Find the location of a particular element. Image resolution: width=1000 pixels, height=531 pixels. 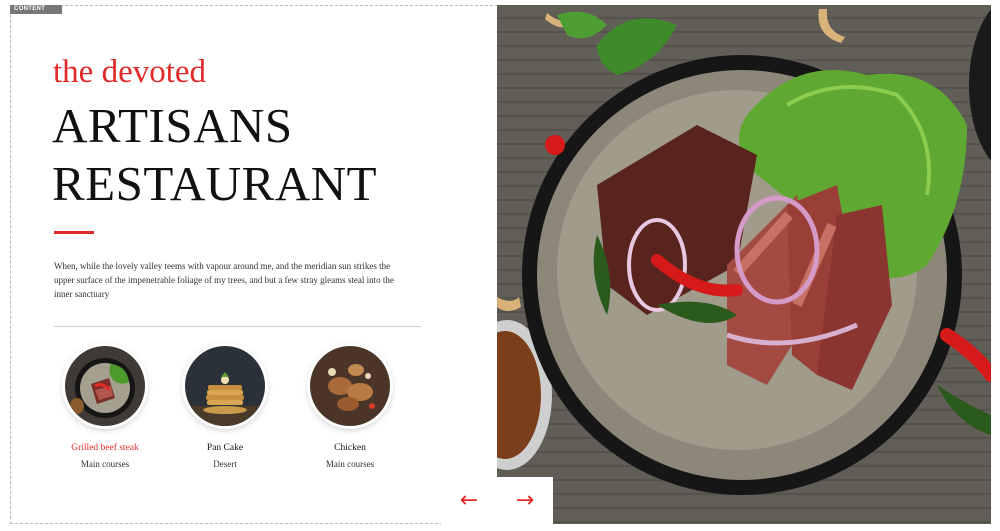

dish-name: Grilled beef steak is located at coordinates (105, 448).